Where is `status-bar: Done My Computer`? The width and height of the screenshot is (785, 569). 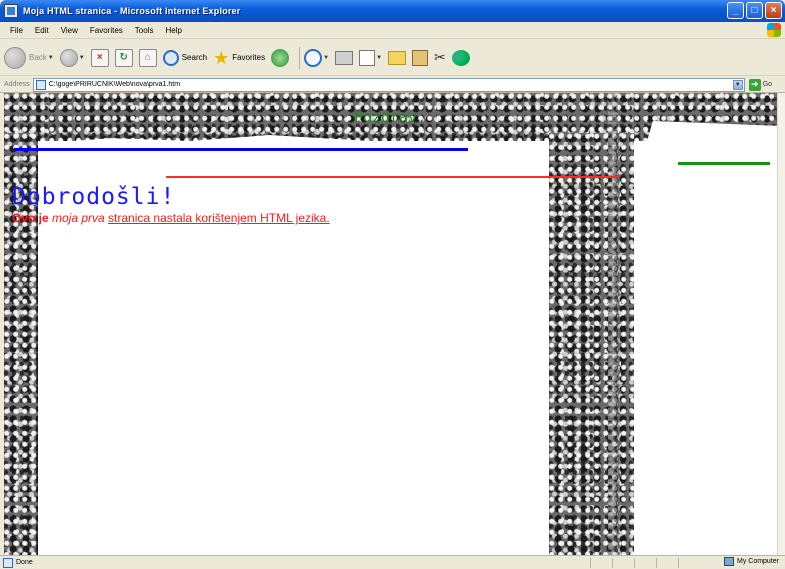
status-bar: Done My Computer is located at coordinates (392, 562).